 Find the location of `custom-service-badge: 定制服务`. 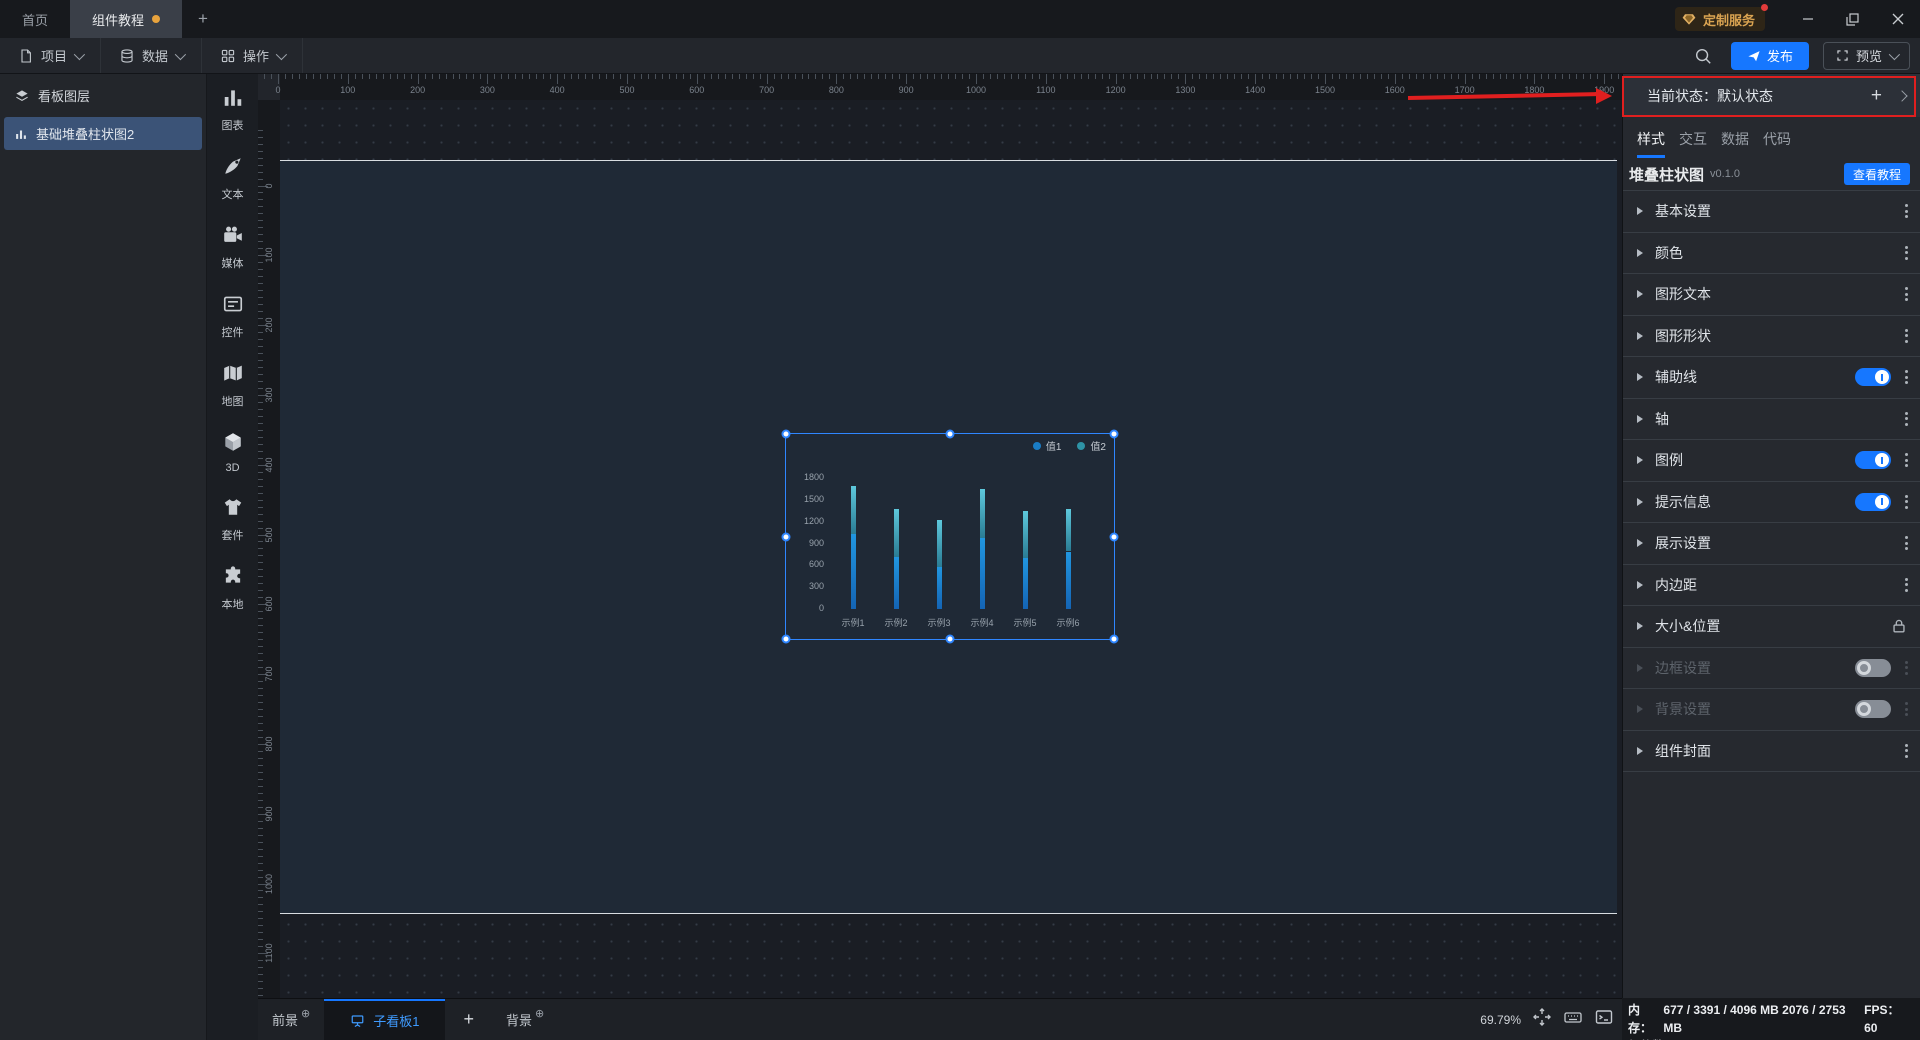

custom-service-badge: 定制服务 is located at coordinates (1721, 17).